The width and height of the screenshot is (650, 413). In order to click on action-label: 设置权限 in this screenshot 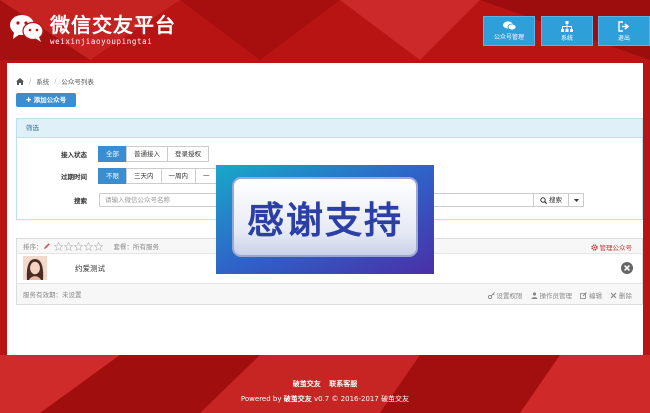, I will do `click(509, 296)`.